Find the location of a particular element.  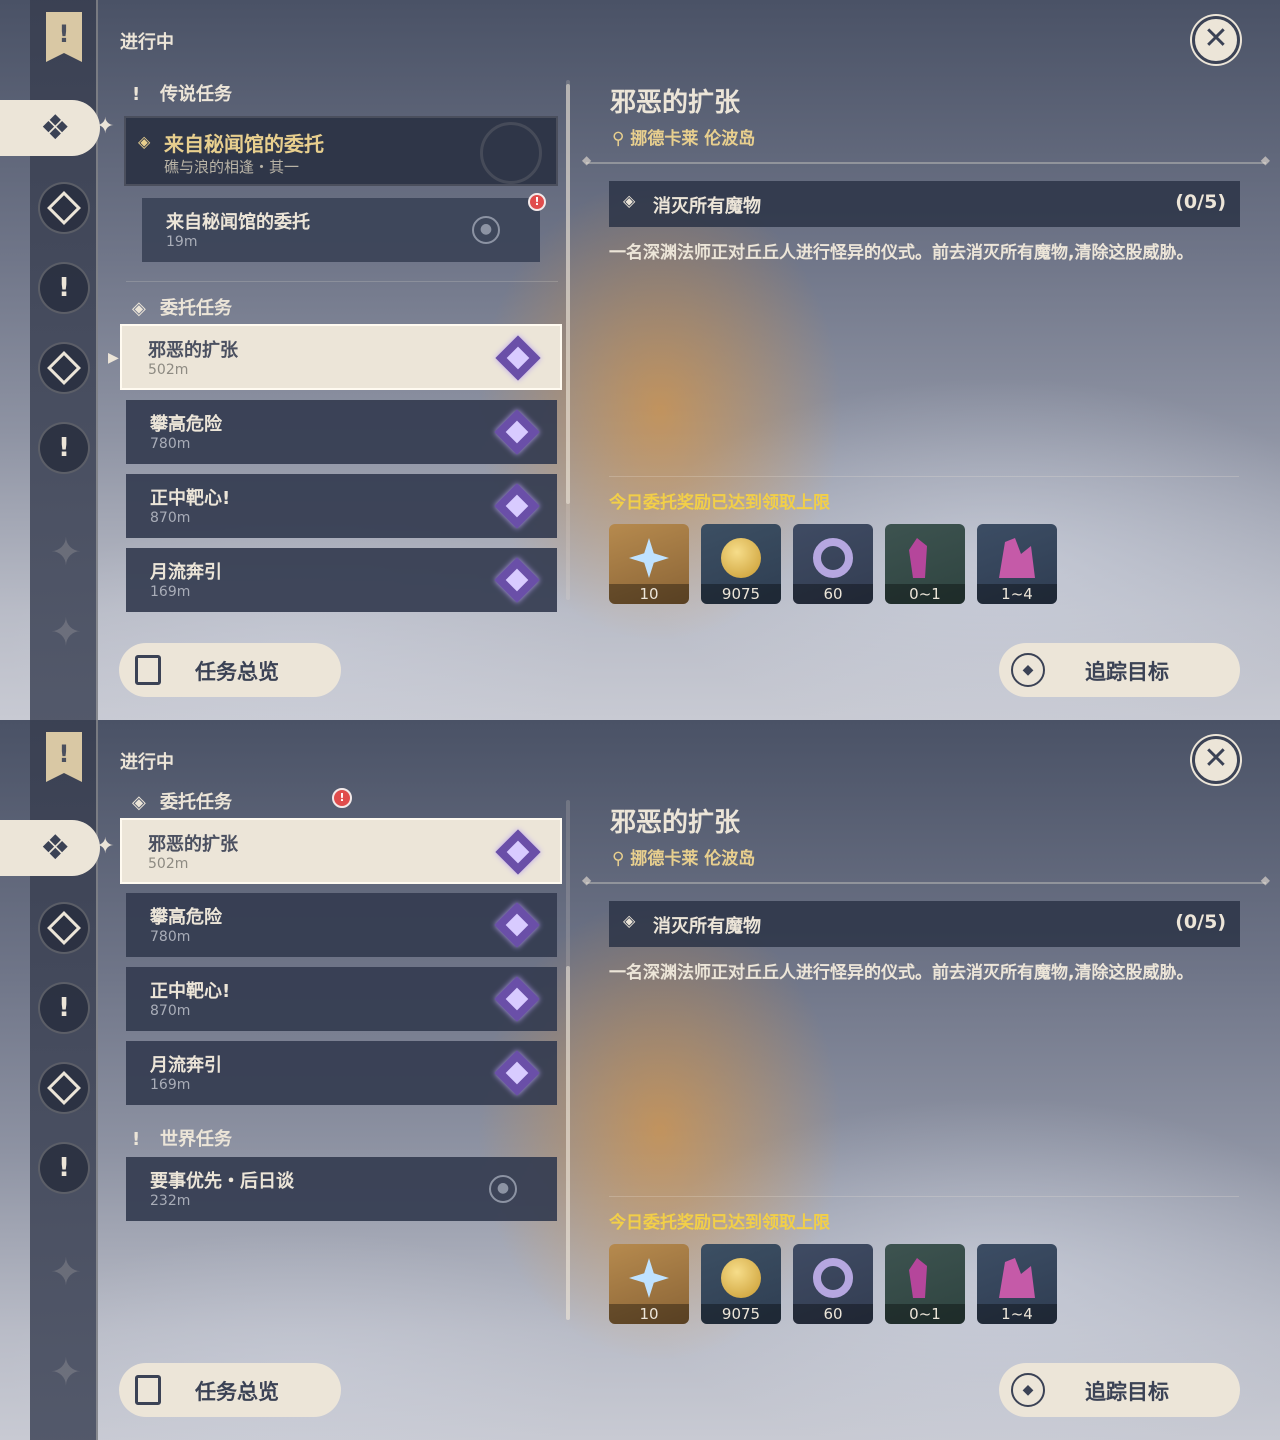

selection-arrow-icon: ▶ is located at coordinates (113, 358).